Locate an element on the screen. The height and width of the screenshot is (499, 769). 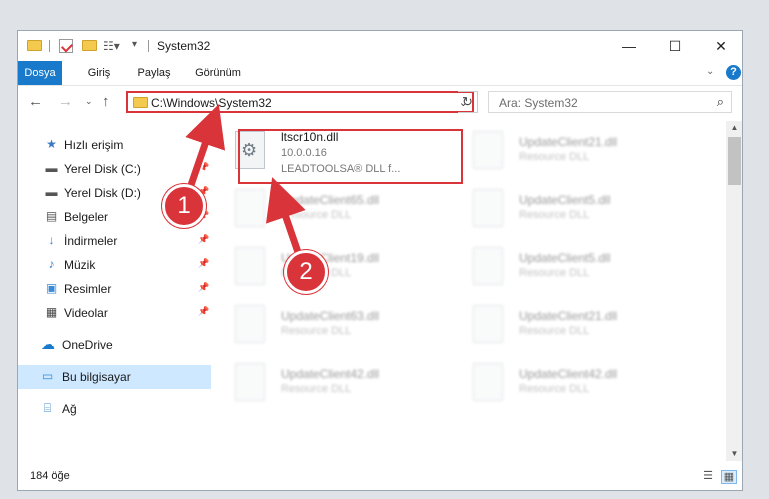
step-2-badge: 2 is located at coordinates (306, 272).